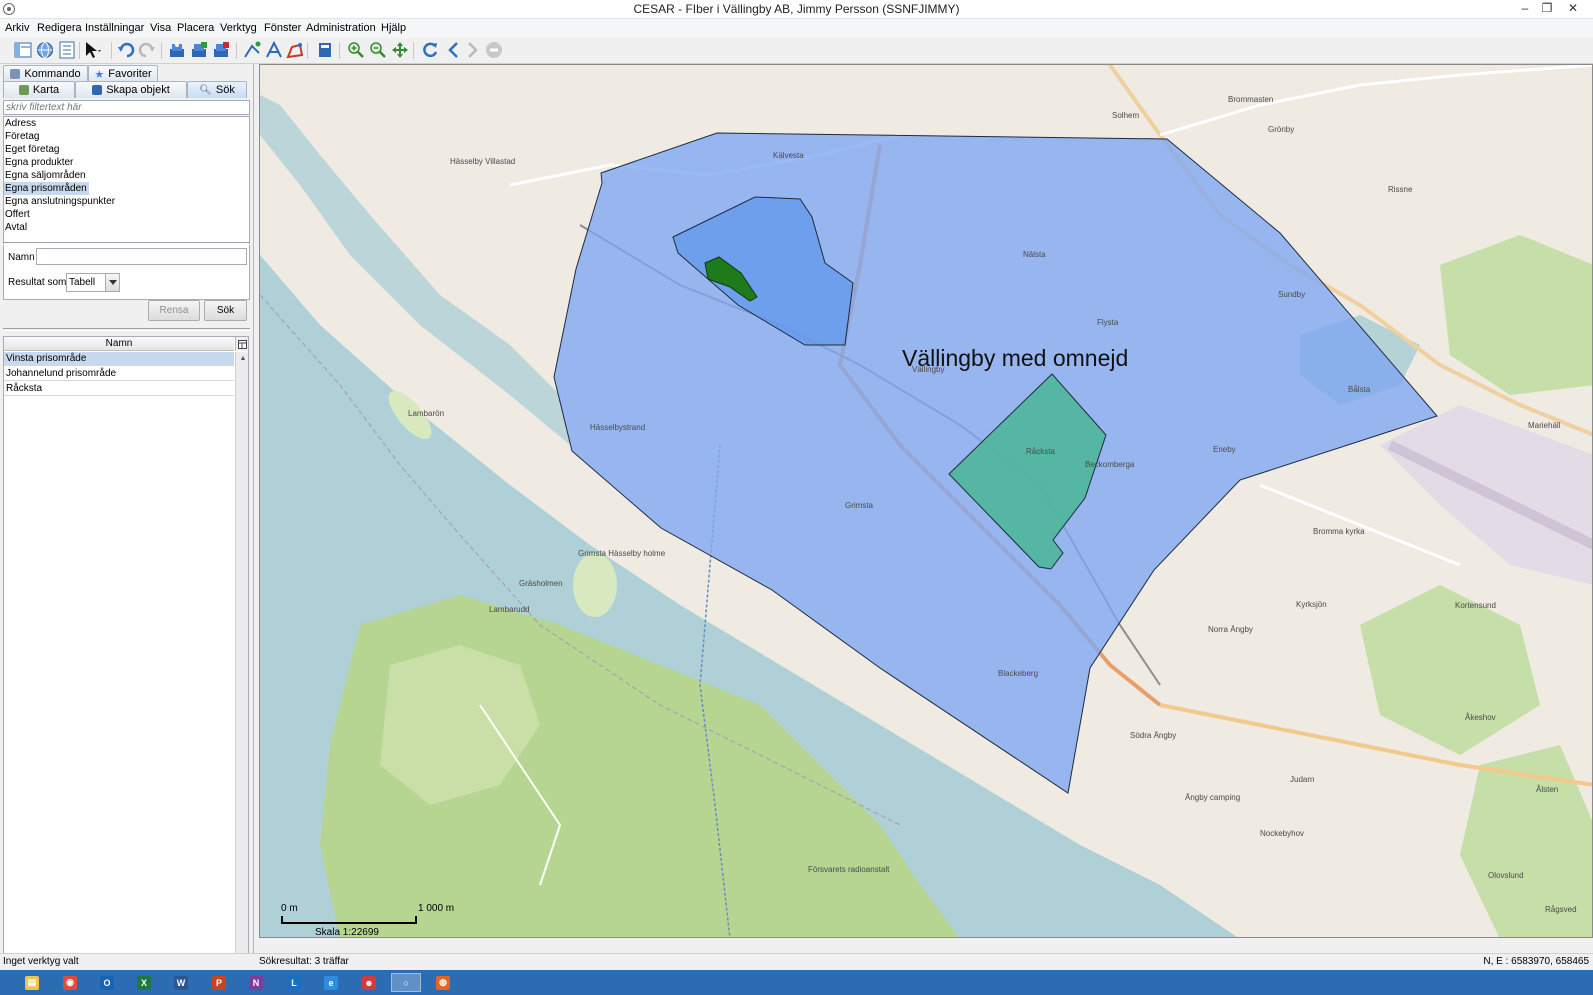 The image size is (1593, 995). What do you see at coordinates (331, 982) in the screenshot?
I see `taskbar-app: e` at bounding box center [331, 982].